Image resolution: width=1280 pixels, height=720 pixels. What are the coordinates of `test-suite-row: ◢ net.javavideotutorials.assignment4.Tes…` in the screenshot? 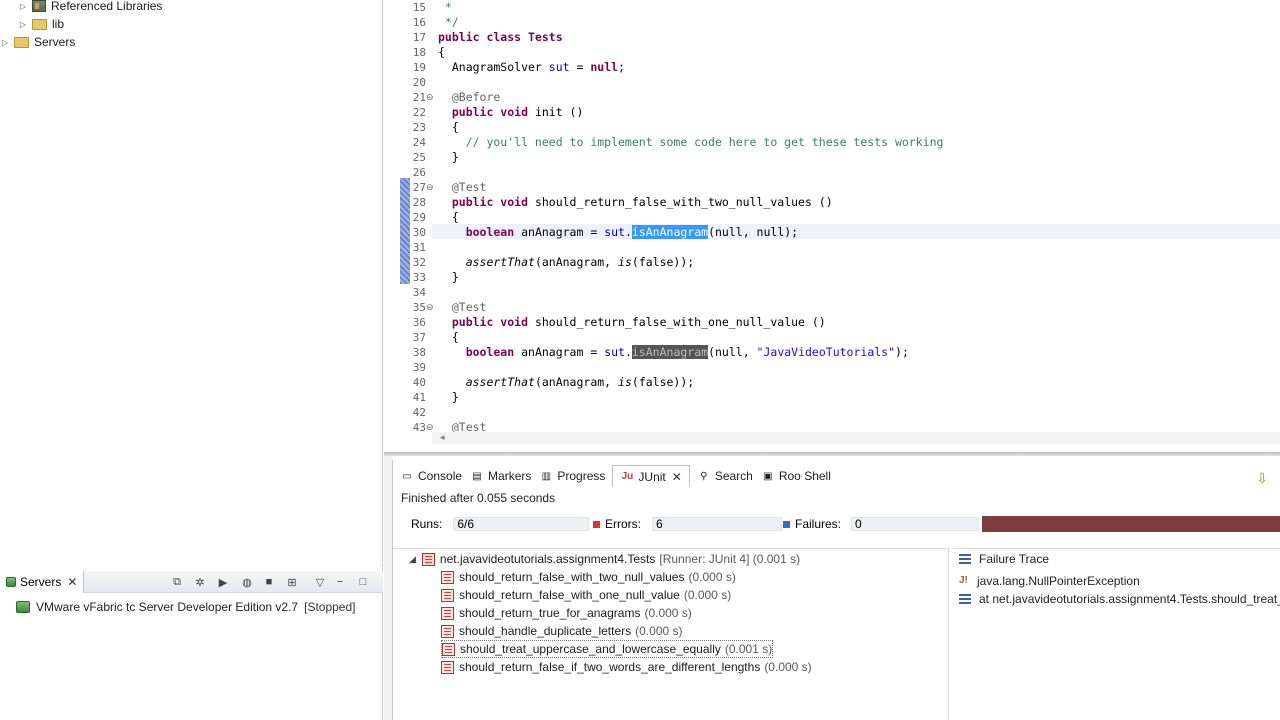 It's located at (604, 559).